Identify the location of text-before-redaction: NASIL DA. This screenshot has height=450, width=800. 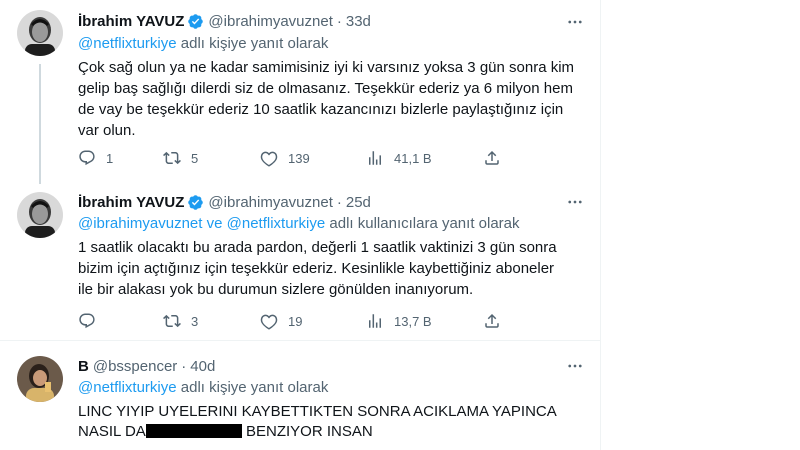
(112, 431).